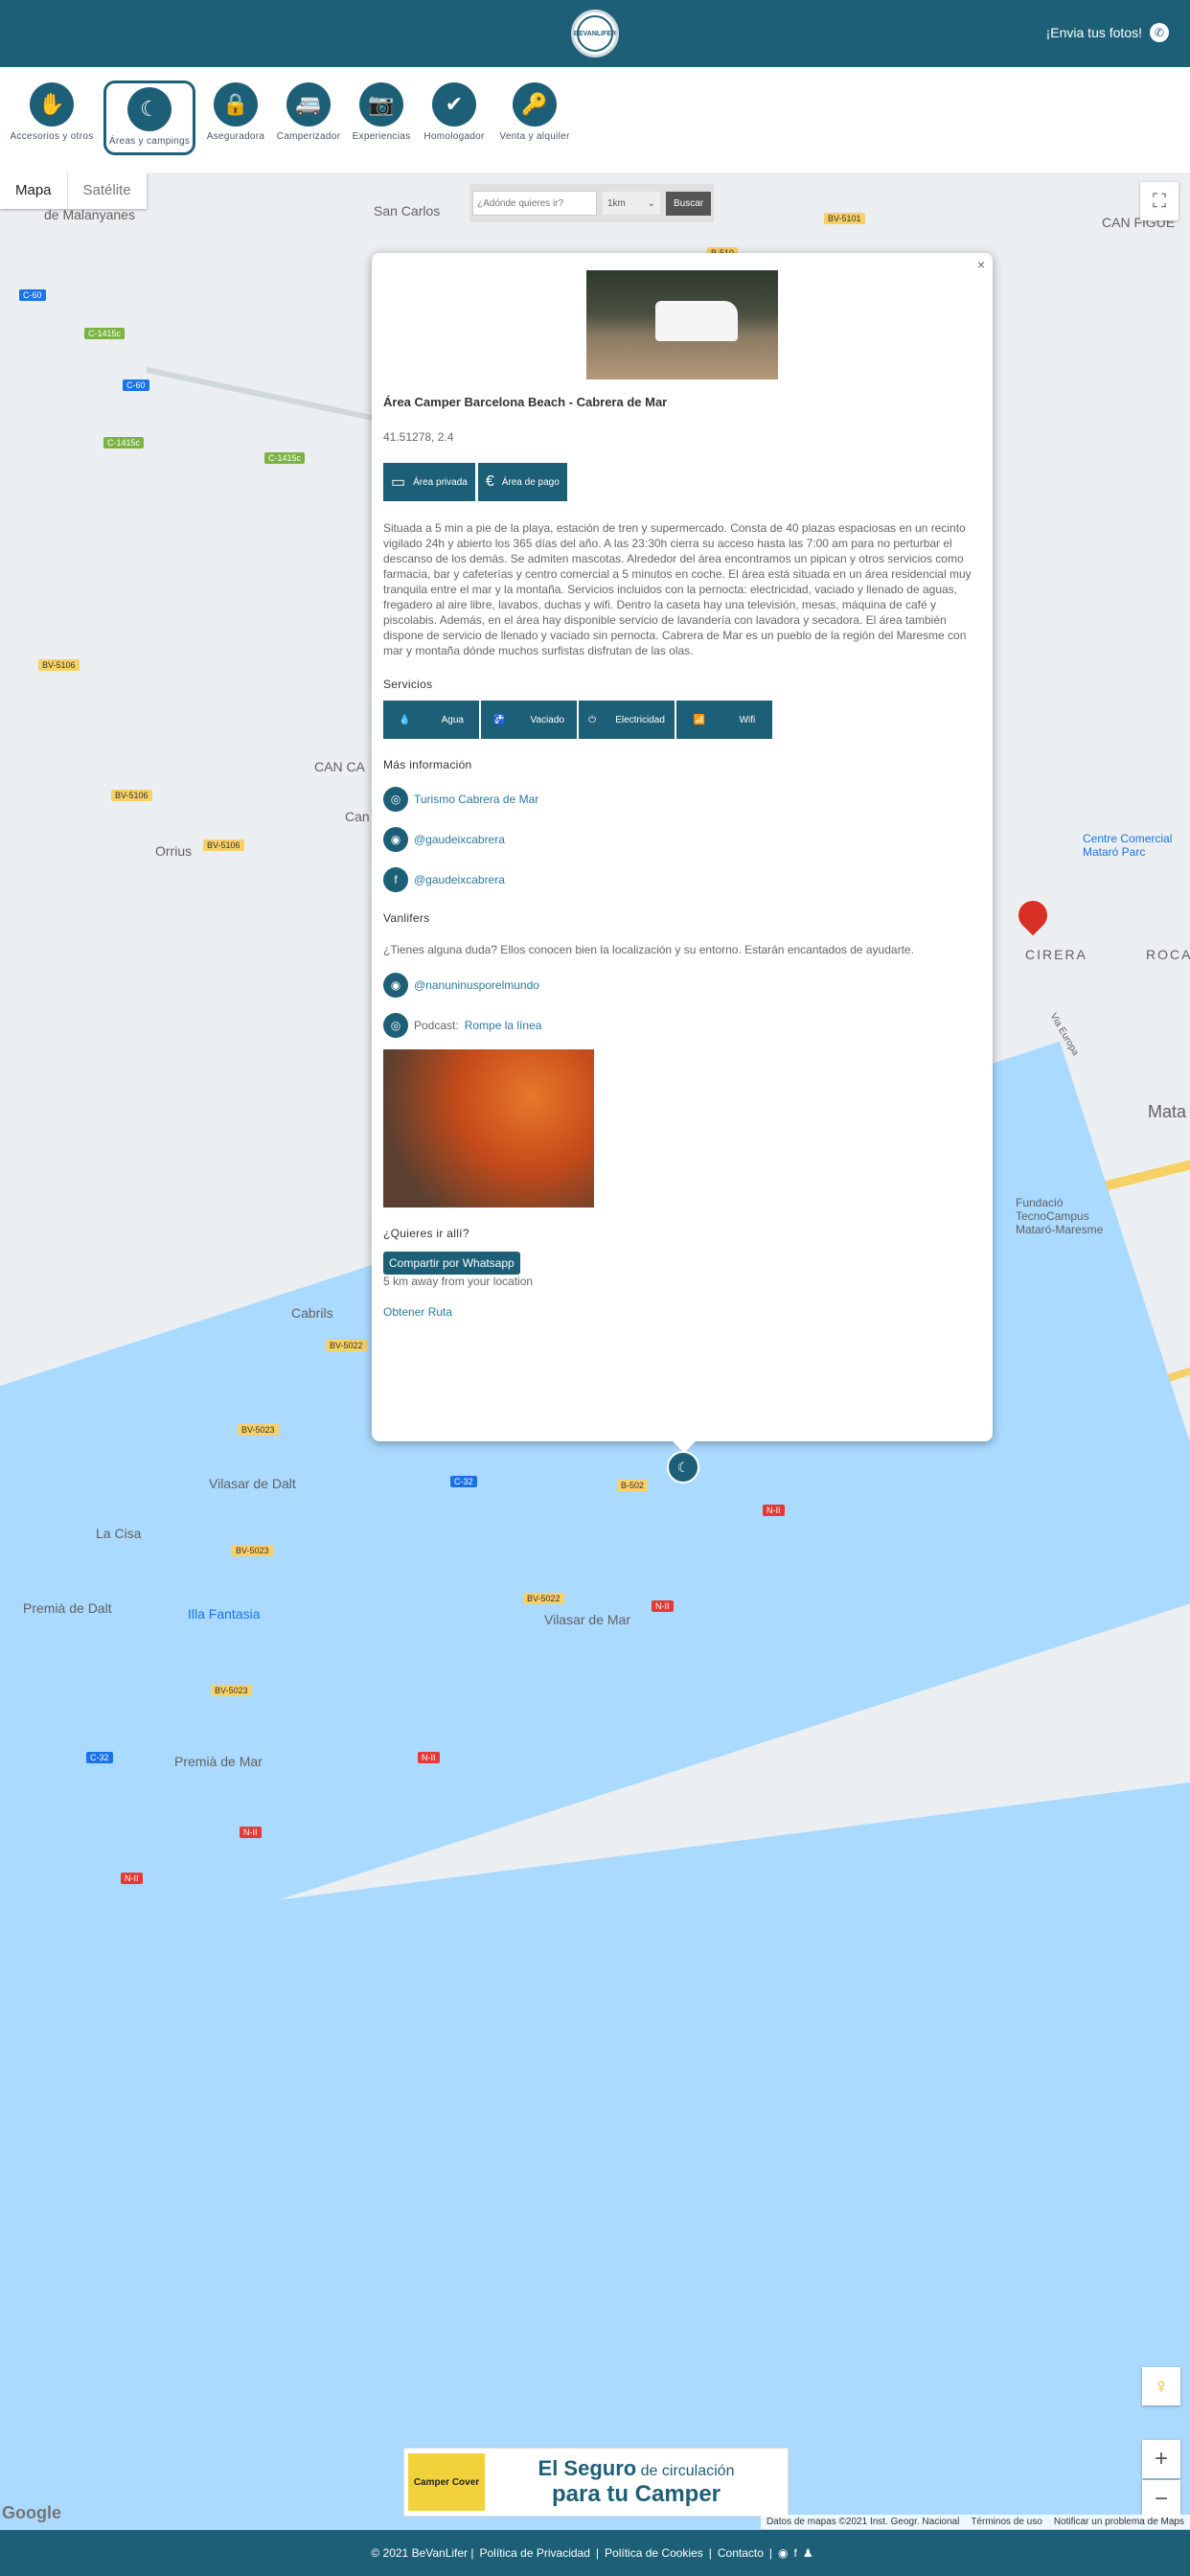 This screenshot has width=1190, height=2576. What do you see at coordinates (685, 2471) in the screenshot?
I see `ad-line-1b: de circulación` at bounding box center [685, 2471].